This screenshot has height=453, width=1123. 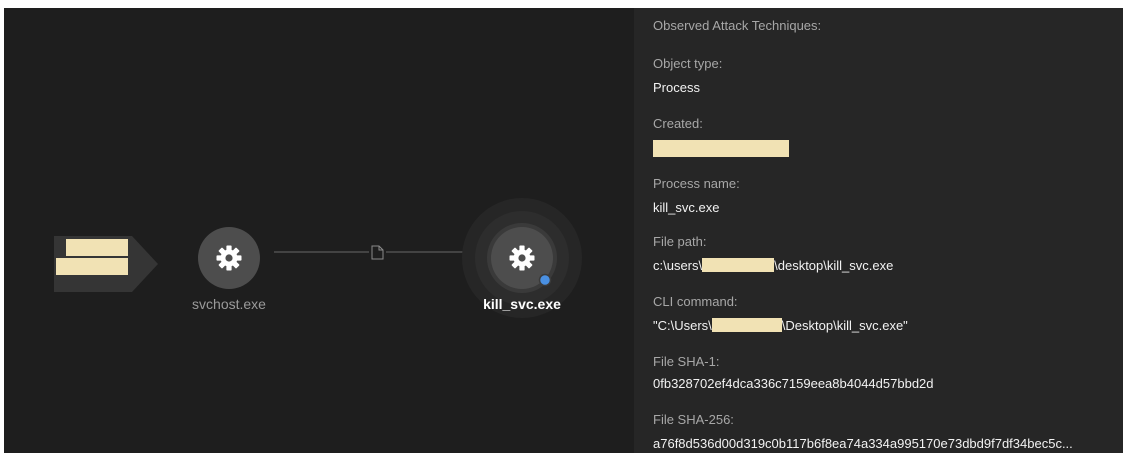 What do you see at coordinates (844, 325) in the screenshot?
I see `cli-command-suffix: \Desktop\kill_svc.exe"` at bounding box center [844, 325].